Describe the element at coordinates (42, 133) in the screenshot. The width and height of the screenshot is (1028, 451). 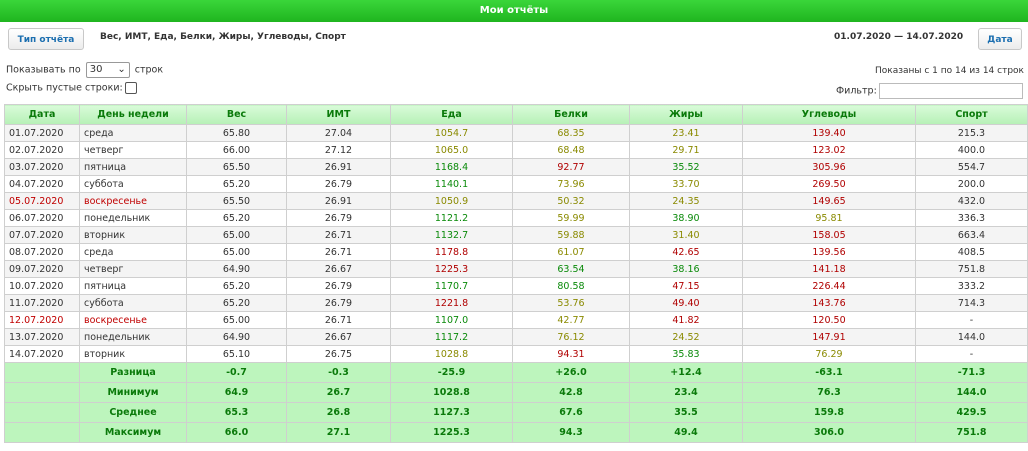
I see `cell-date: 01.07.2020` at that location.